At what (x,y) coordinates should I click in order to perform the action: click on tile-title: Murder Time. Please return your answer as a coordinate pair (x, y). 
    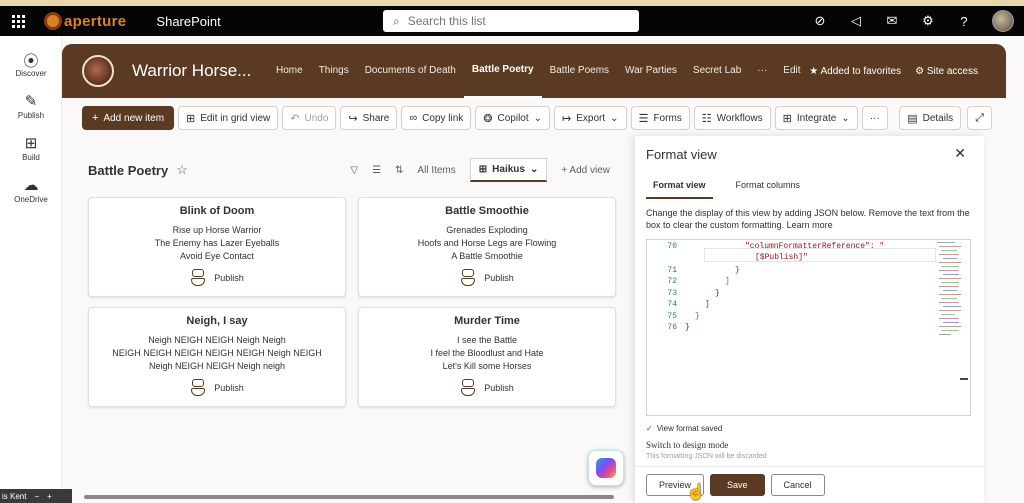
    Looking at the image, I should click on (487, 321).